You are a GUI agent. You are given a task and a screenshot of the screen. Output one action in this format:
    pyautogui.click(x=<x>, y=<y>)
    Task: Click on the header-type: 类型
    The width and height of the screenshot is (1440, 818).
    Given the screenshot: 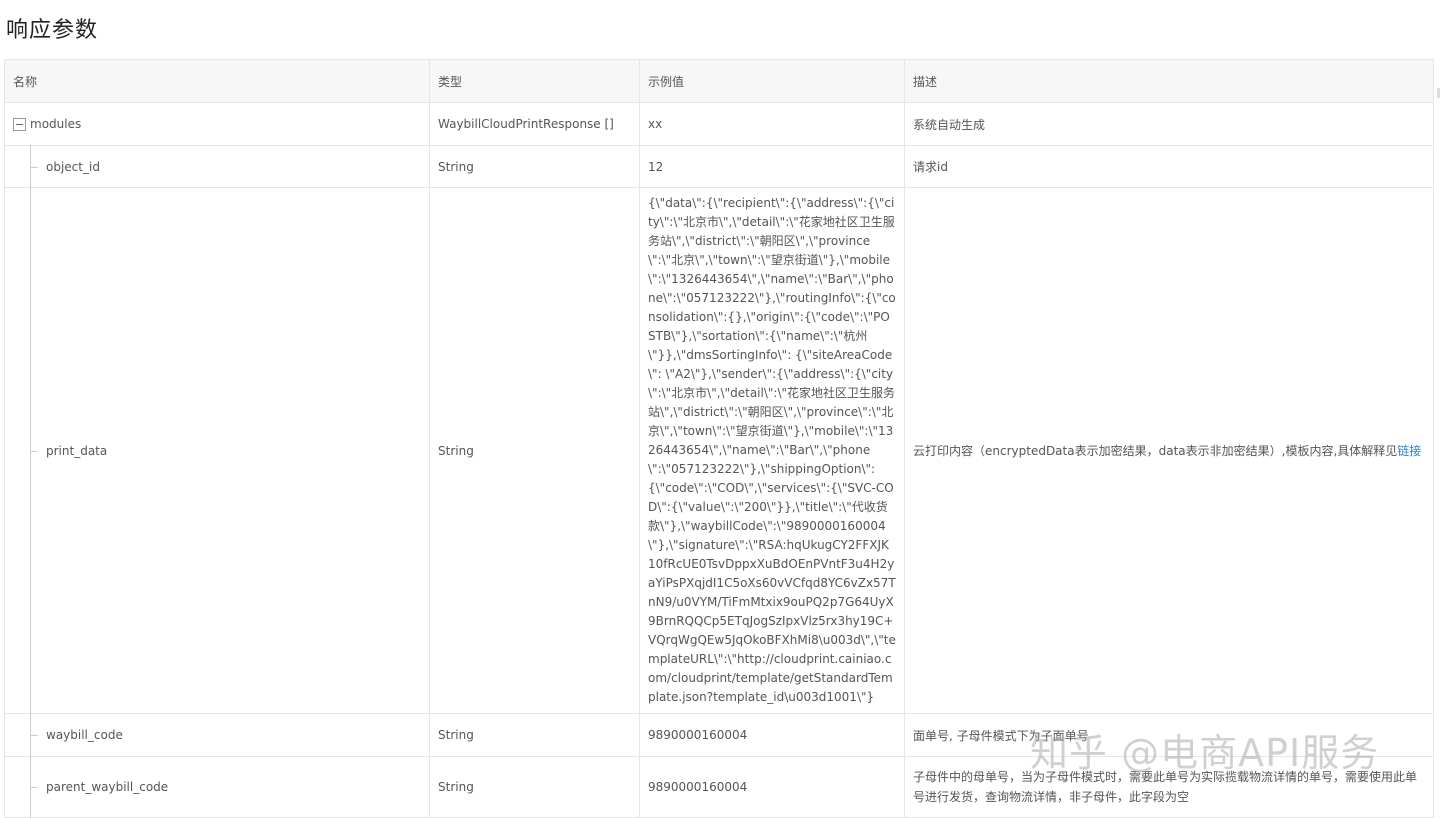 What is the action you would take?
    pyautogui.click(x=534, y=81)
    